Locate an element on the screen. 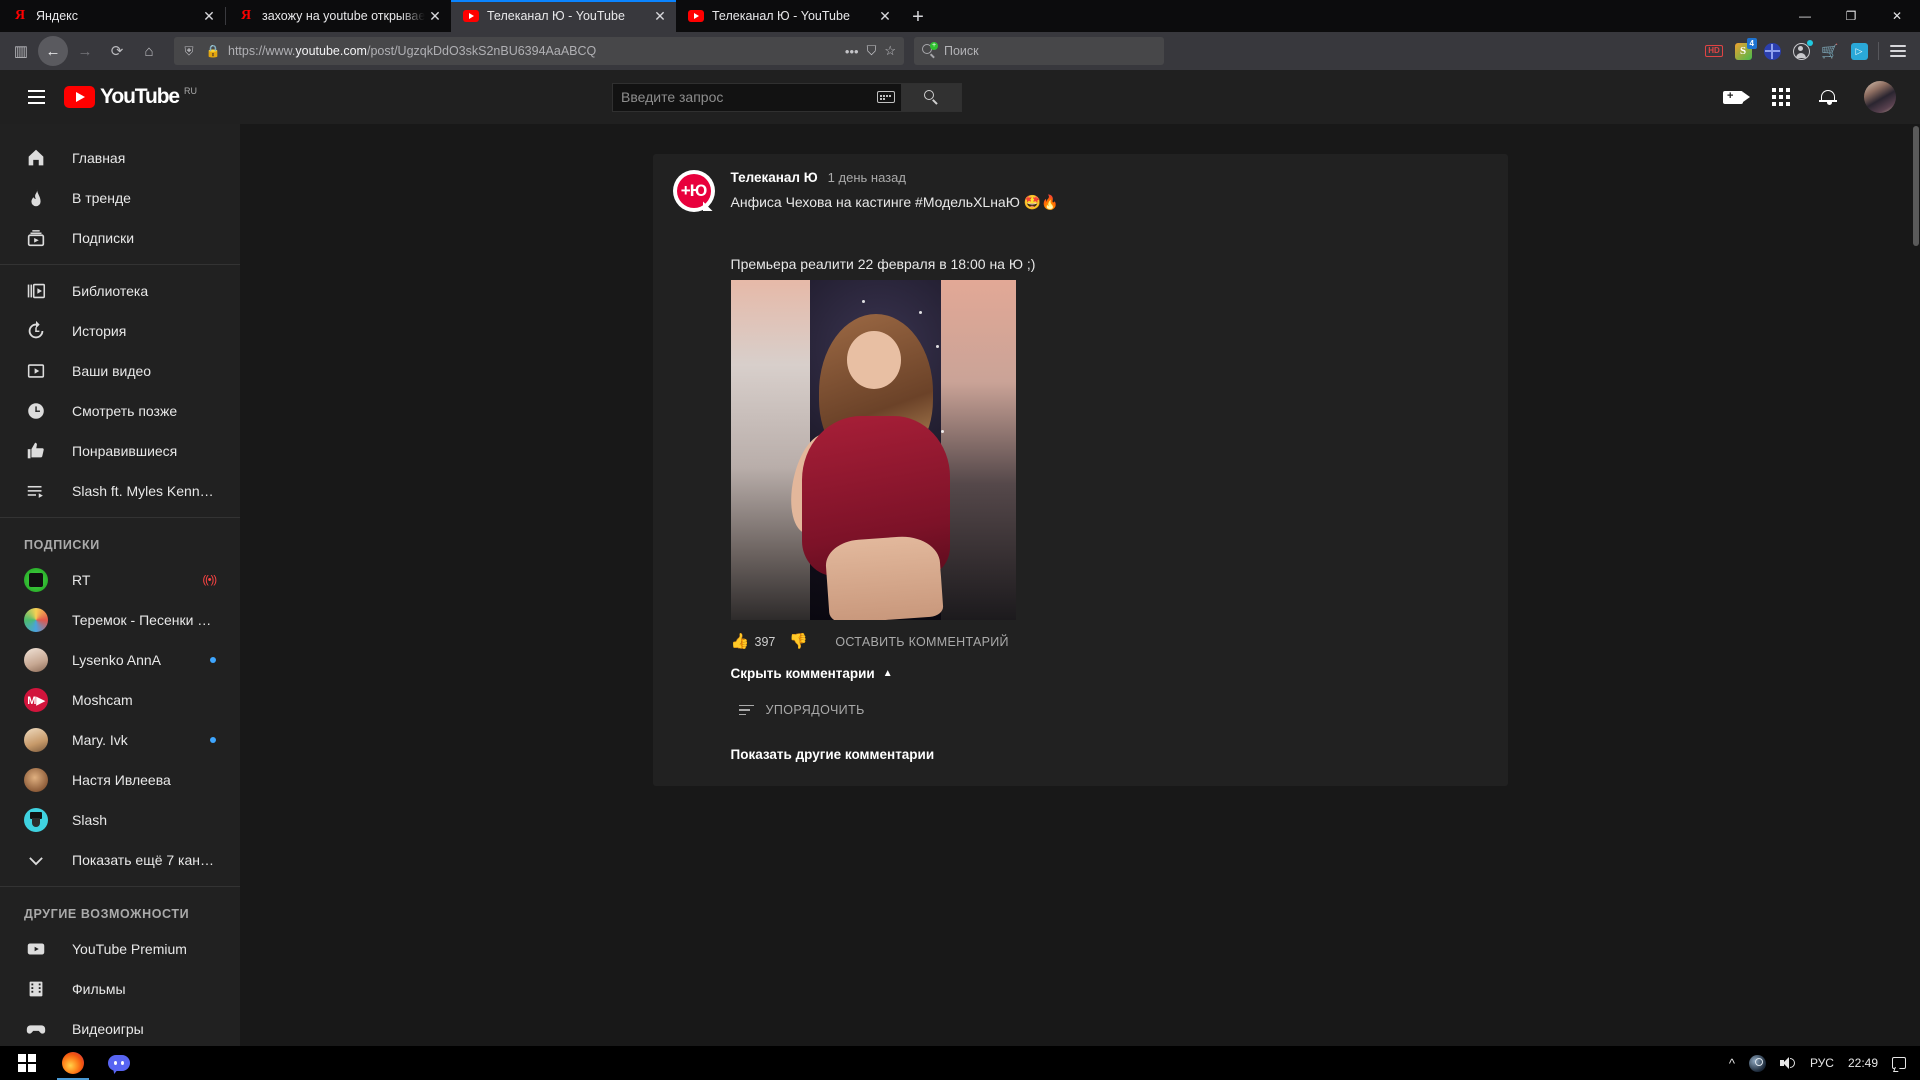  cart-icon: 🛒 is located at coordinates (1830, 51).